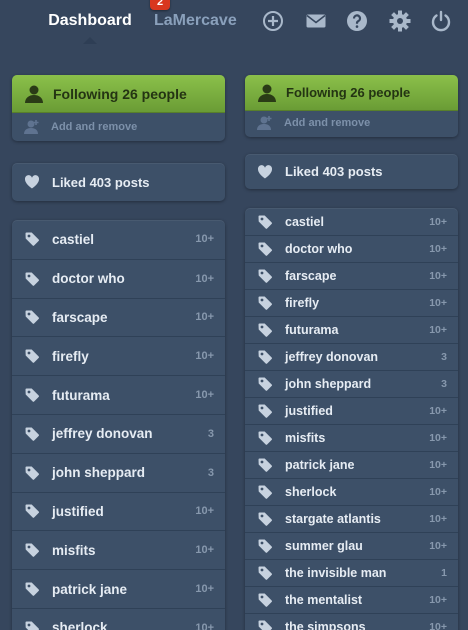 The image size is (468, 630). I want to click on nav-dashboard-tab: Dashboard 2, so click(102, 22).